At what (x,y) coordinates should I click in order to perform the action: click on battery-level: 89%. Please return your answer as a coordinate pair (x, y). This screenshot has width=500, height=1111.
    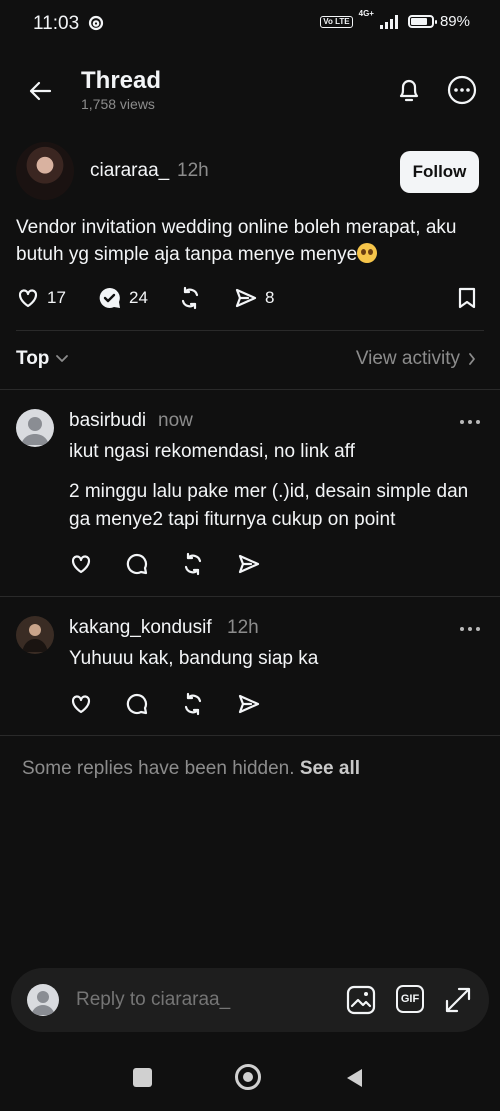
    Looking at the image, I should click on (454, 21).